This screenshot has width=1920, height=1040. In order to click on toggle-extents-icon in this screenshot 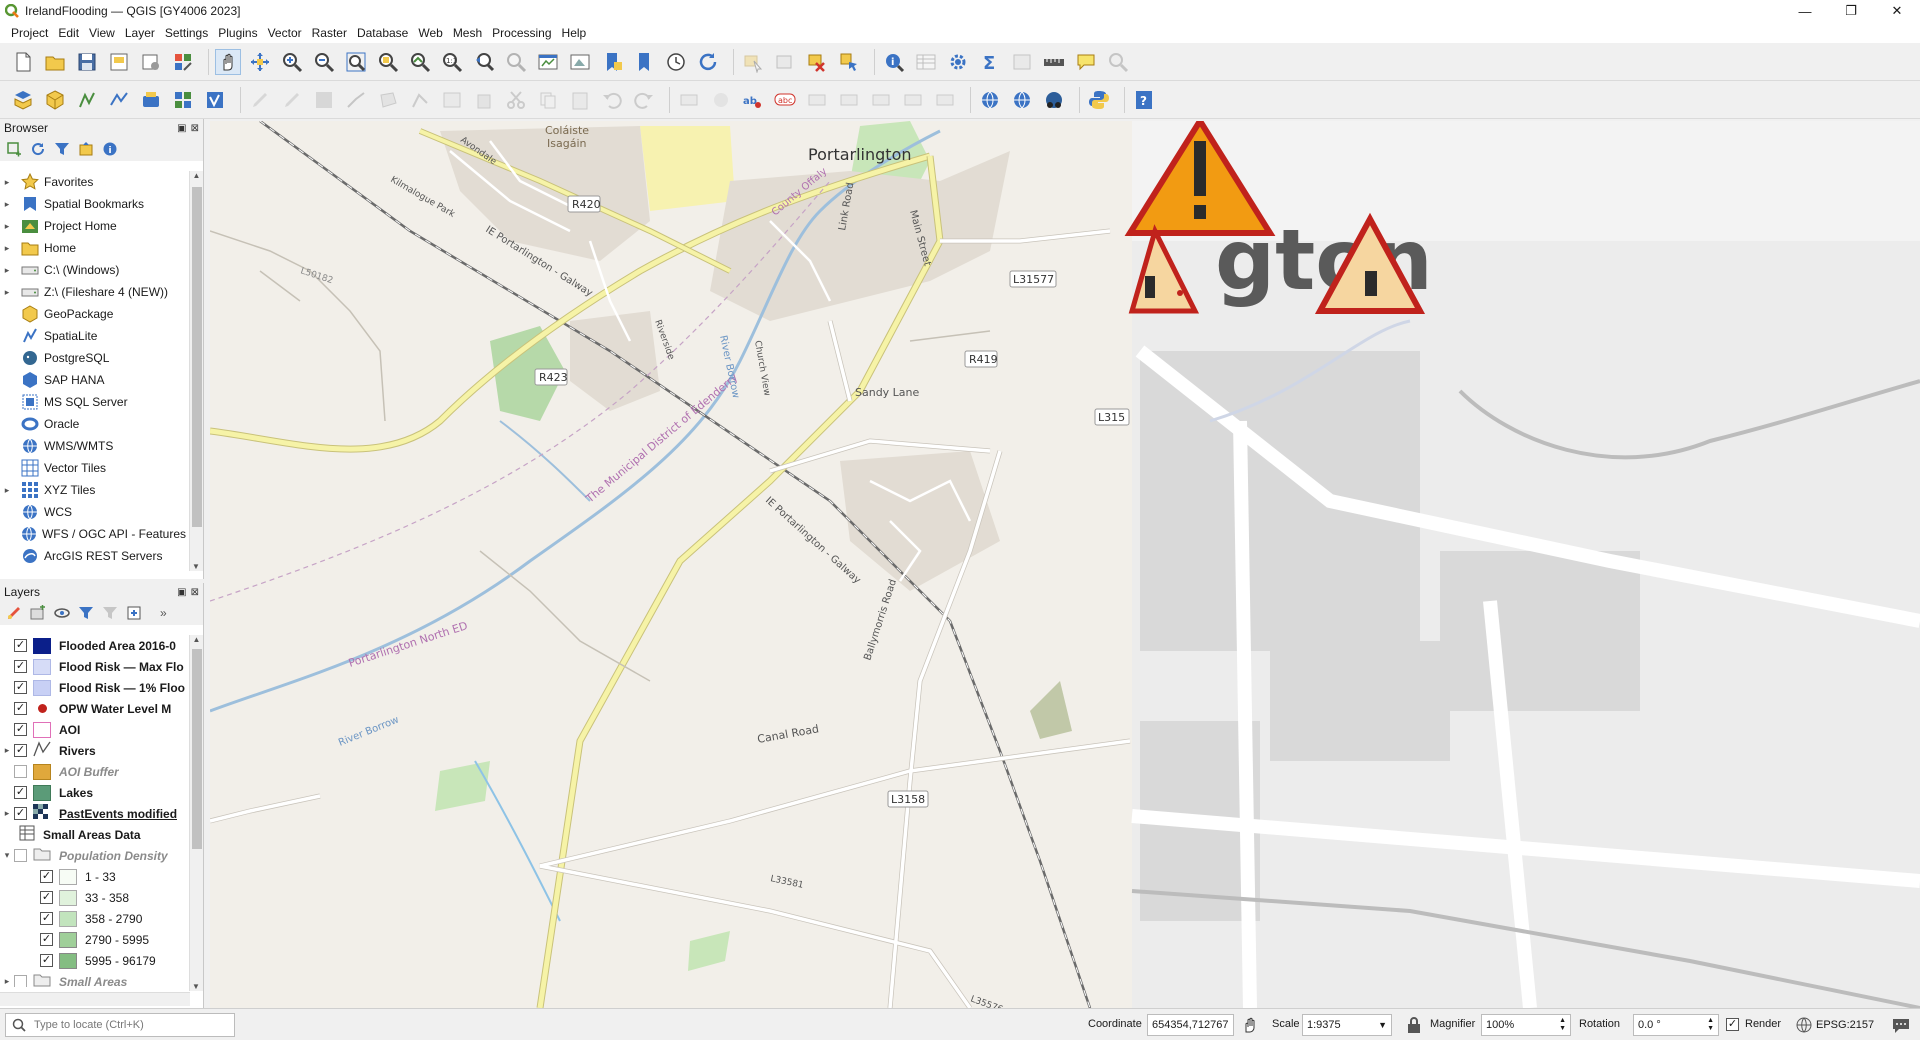, I will do `click(1250, 1026)`.